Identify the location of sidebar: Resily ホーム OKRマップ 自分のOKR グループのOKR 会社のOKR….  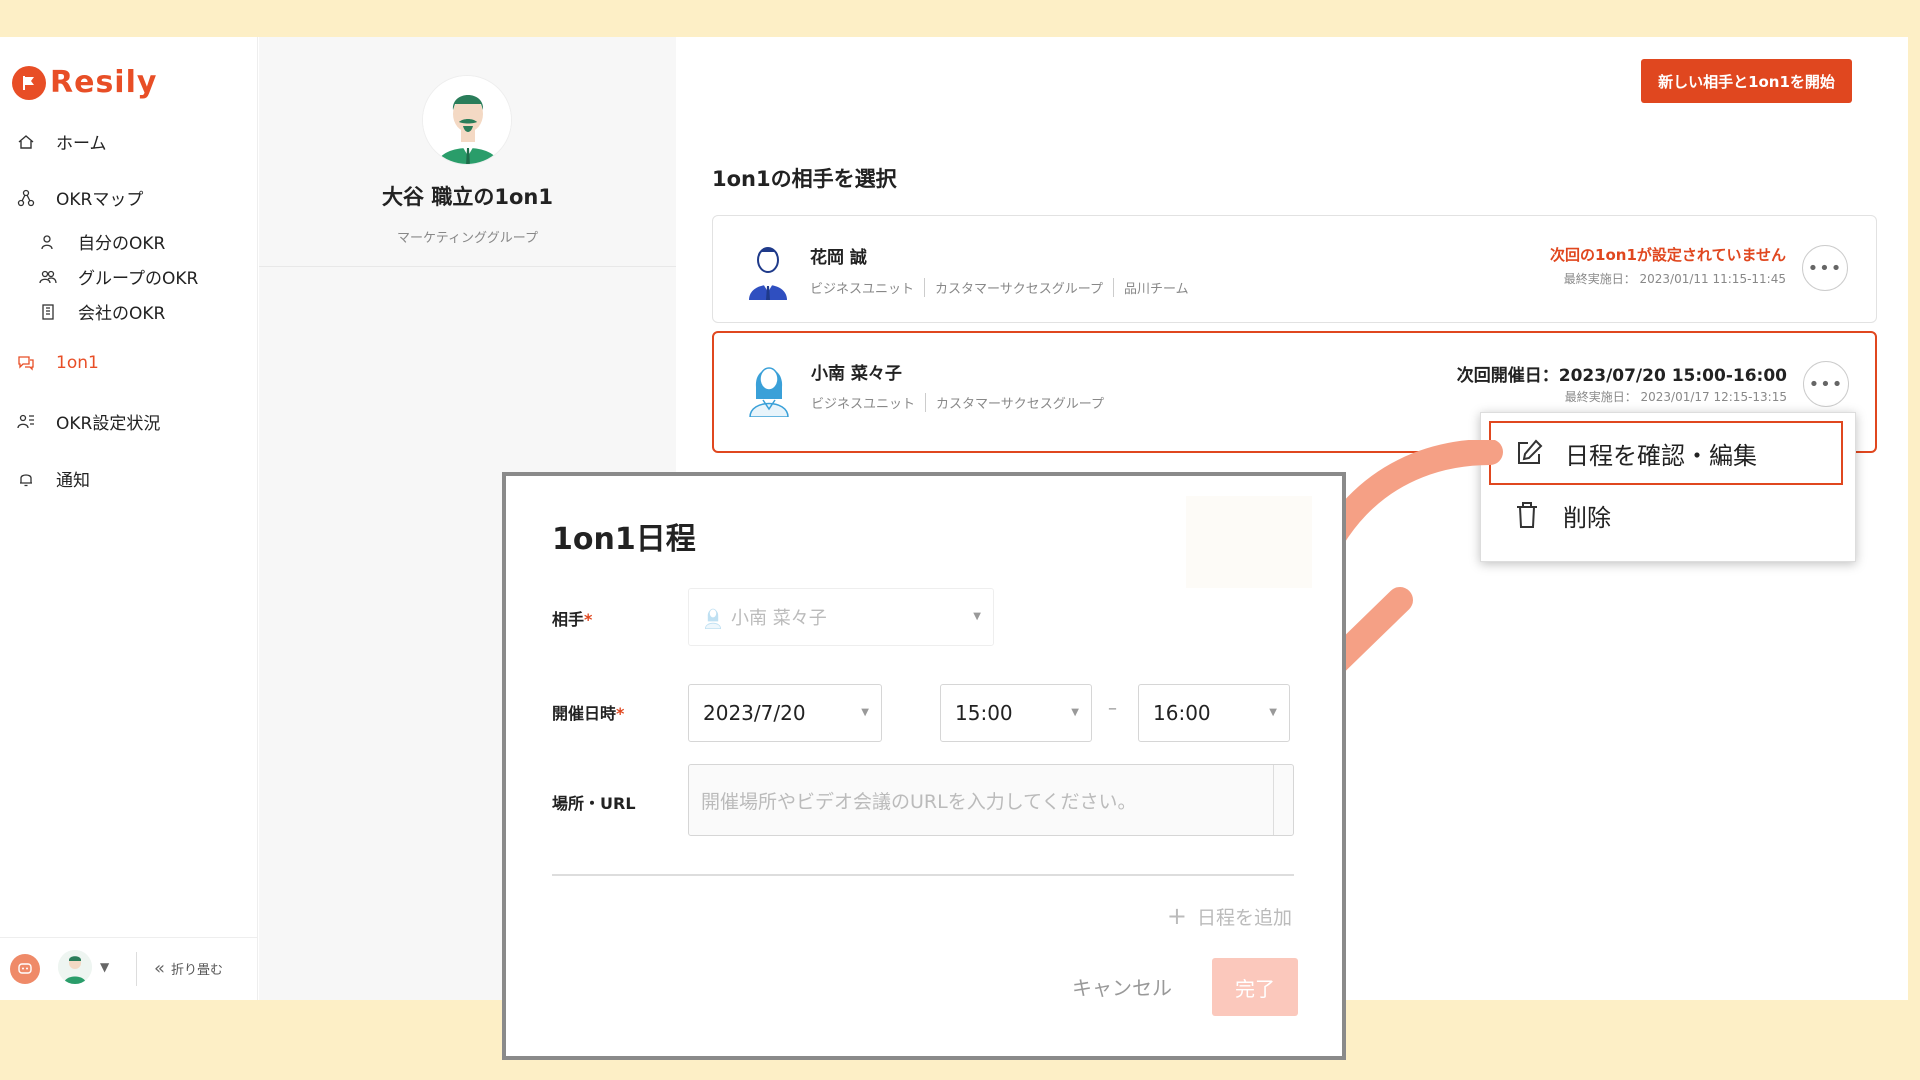
(129, 518).